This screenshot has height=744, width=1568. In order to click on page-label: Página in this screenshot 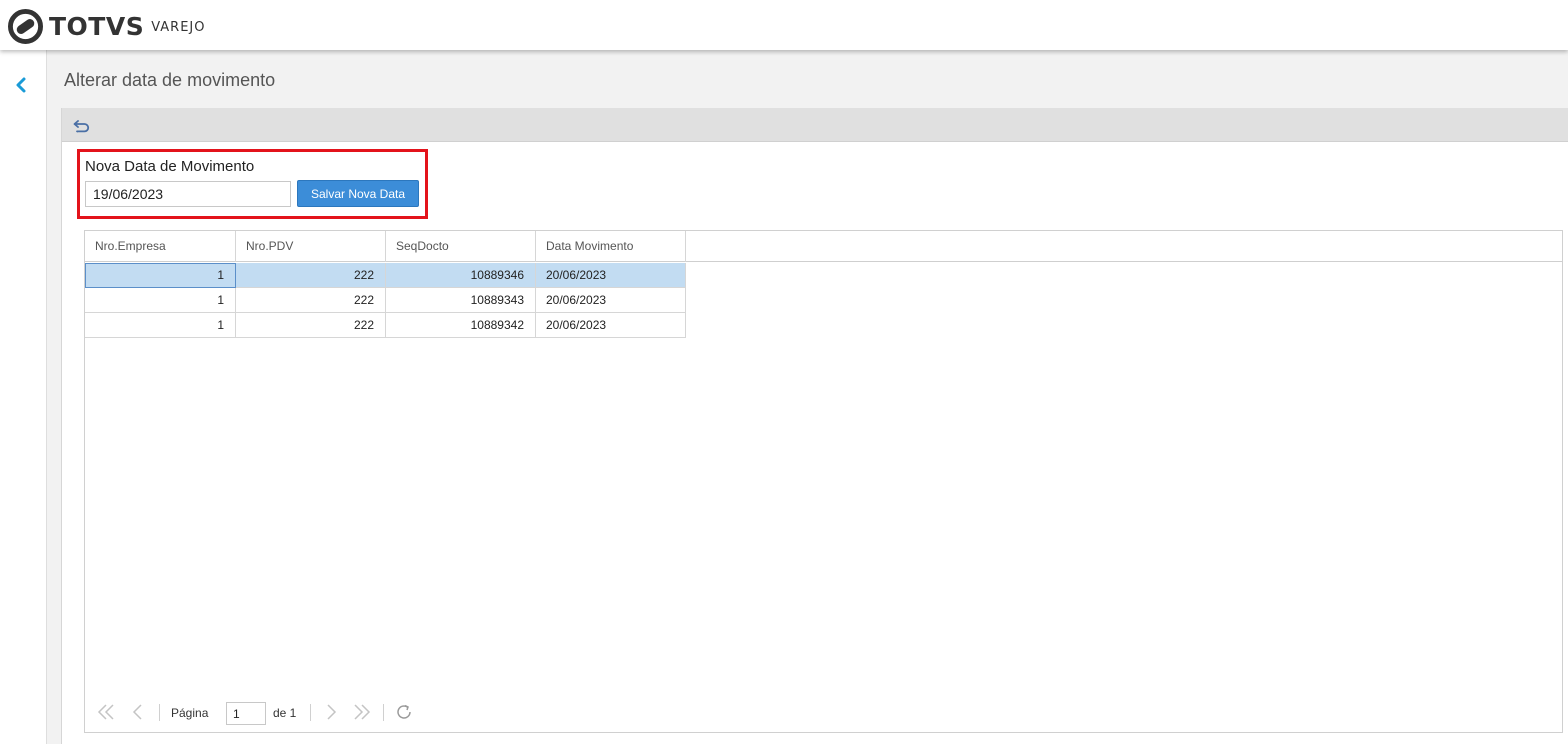, I will do `click(190, 713)`.